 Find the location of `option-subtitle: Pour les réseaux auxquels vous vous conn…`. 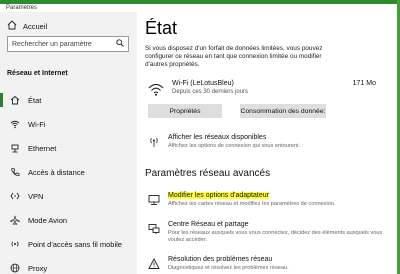

option-subtitle: Pour les réseaux auxquels vous vous conn… is located at coordinates (275, 236).